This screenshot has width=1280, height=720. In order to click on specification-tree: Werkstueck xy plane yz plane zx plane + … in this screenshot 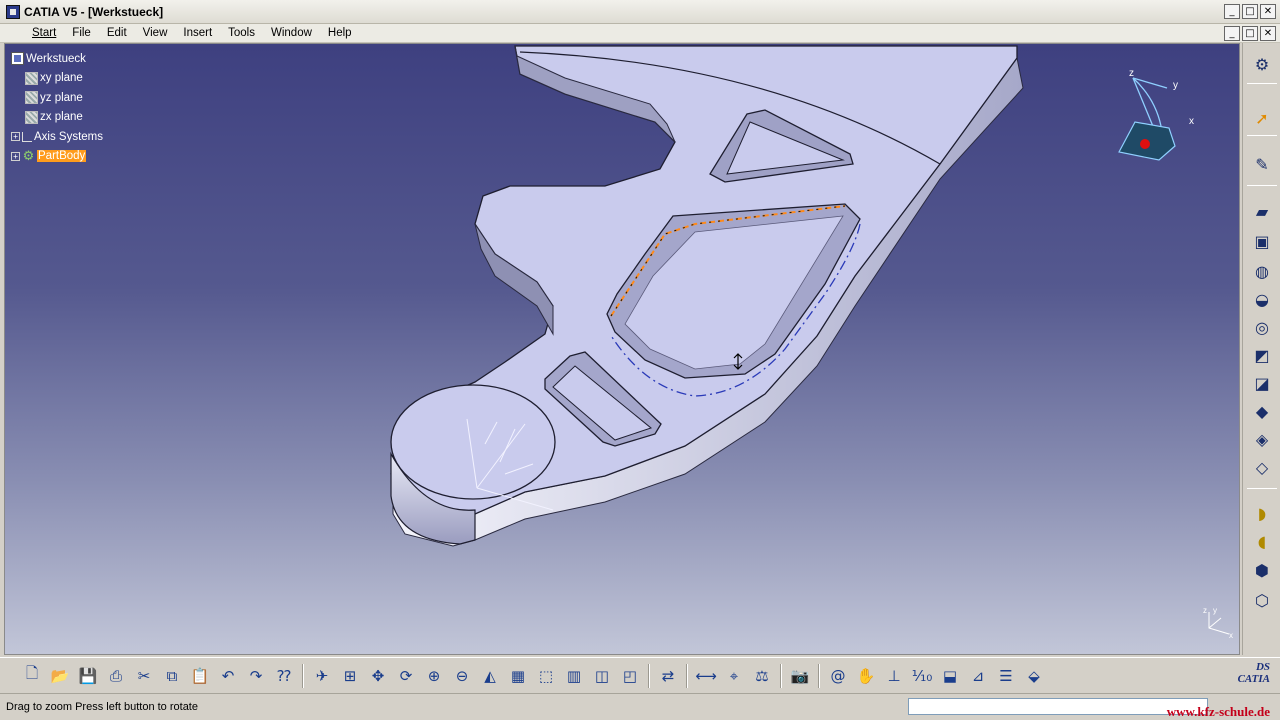, I will do `click(57, 107)`.